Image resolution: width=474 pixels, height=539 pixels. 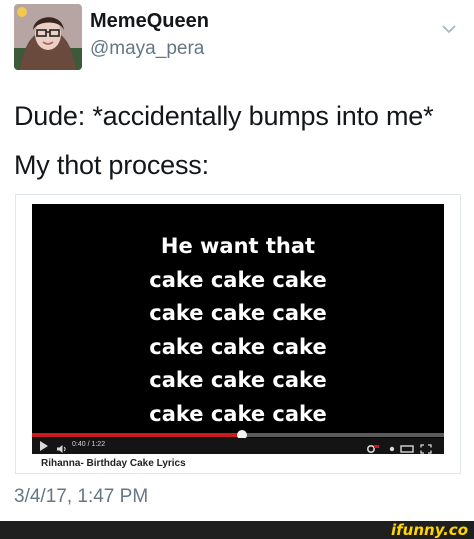 I want to click on play-icon, so click(x=44, y=446).